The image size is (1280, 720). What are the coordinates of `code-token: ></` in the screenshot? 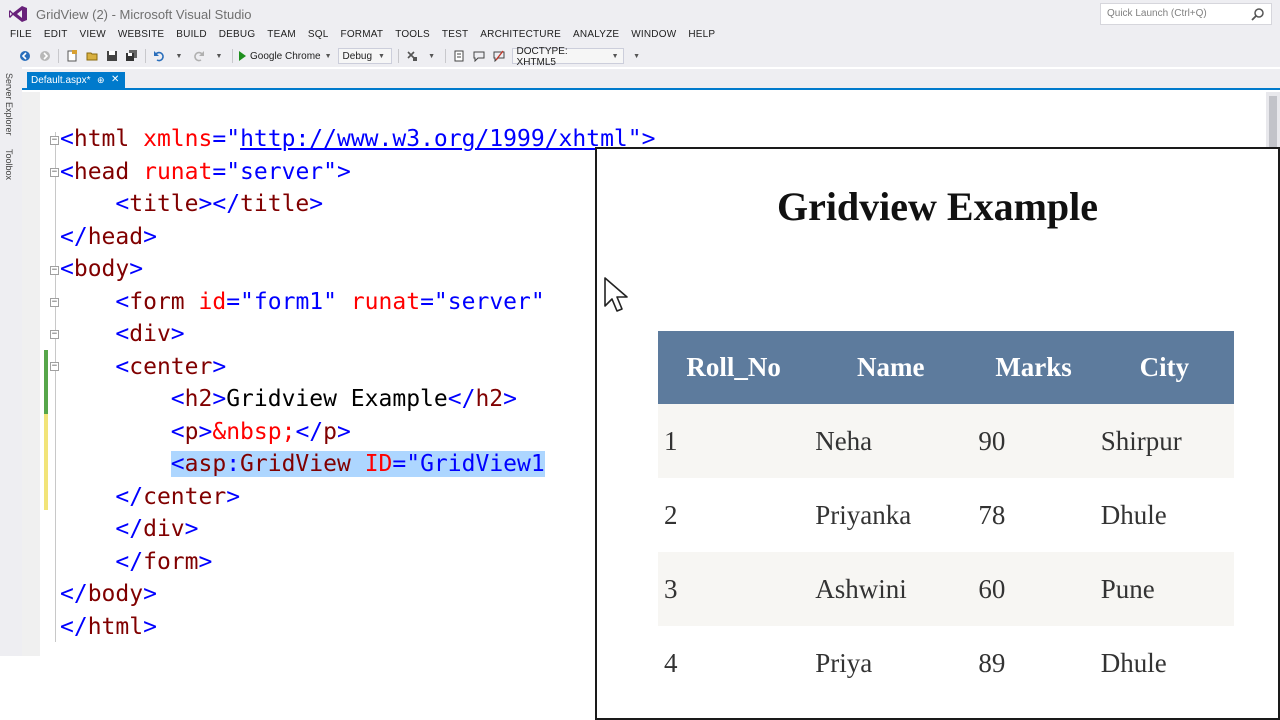 It's located at (219, 204).